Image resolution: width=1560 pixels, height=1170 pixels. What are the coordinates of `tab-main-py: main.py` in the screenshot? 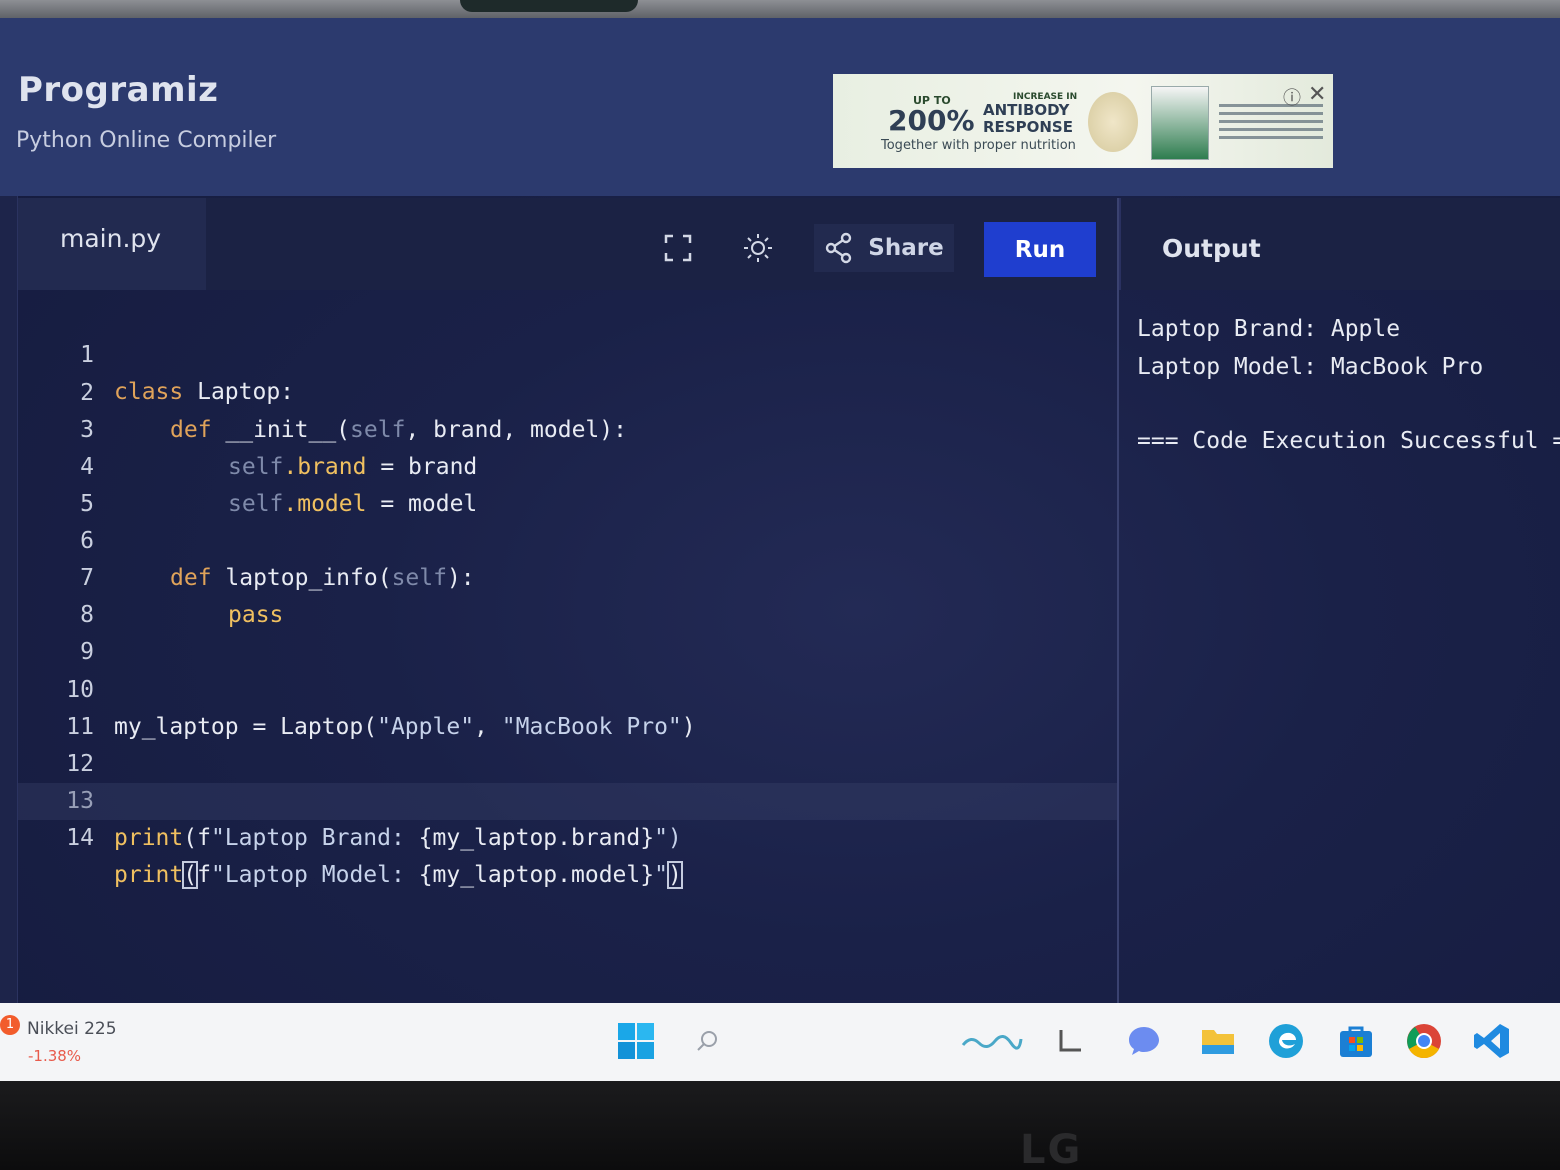 It's located at (112, 244).